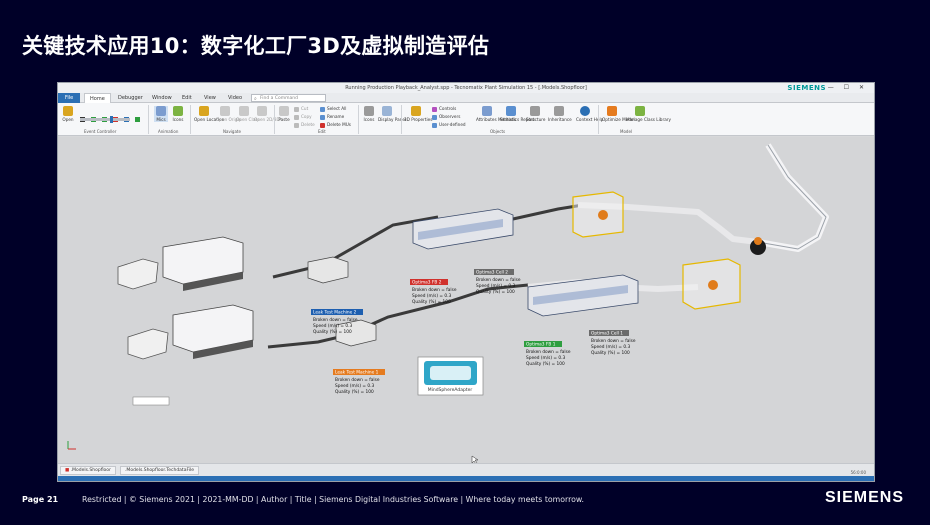  Describe the element at coordinates (392, 114) in the screenshot. I see `display-panel-button: Display Panel` at that location.